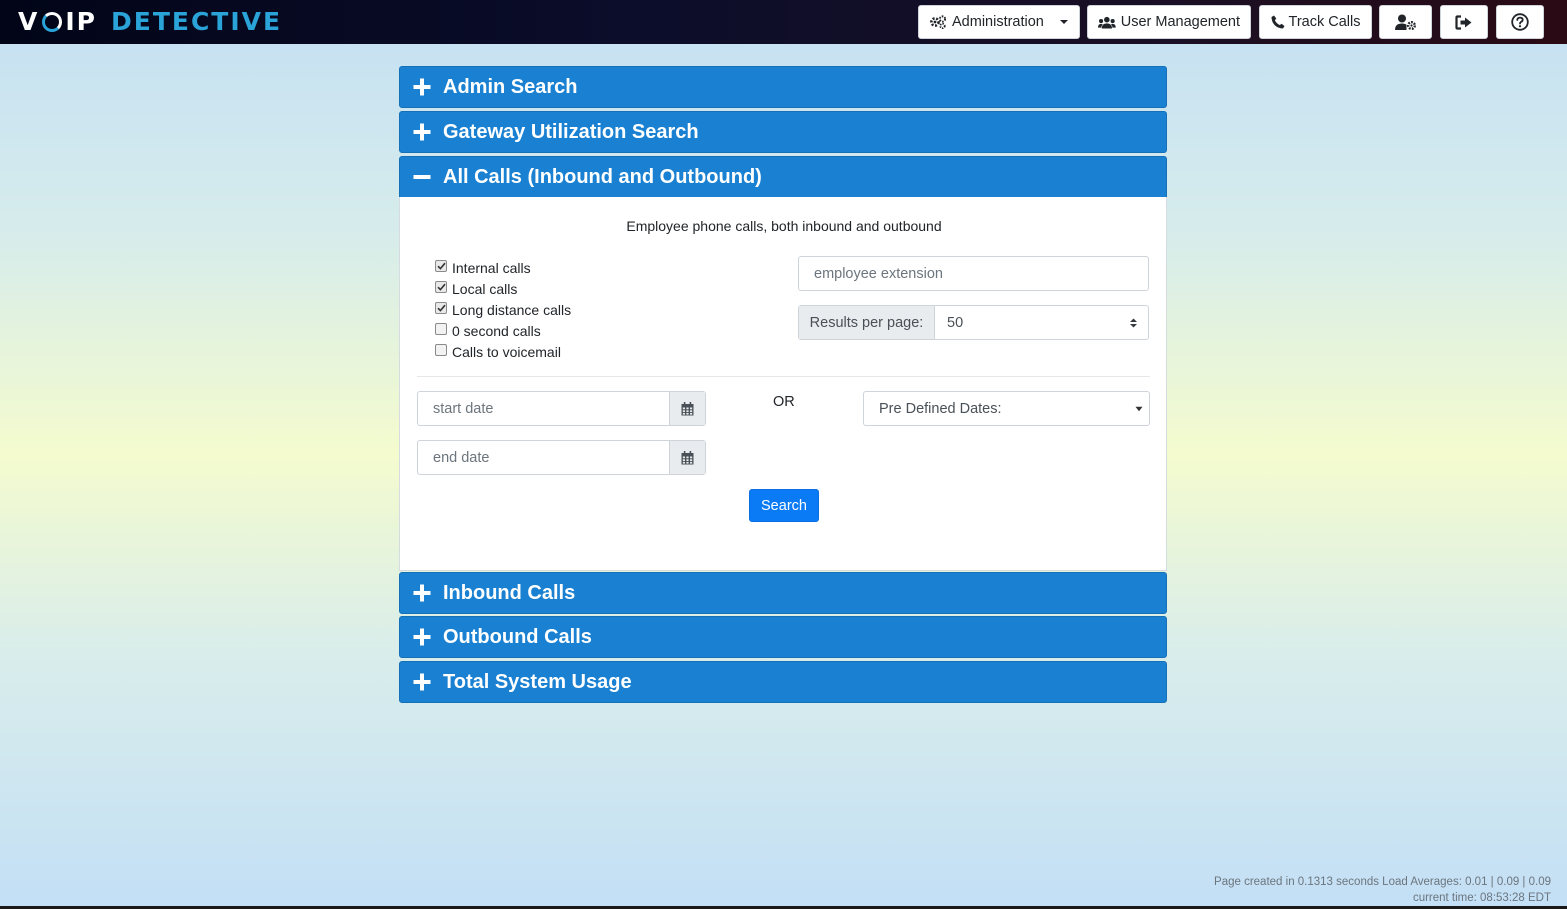 This screenshot has height=909, width=1567. Describe the element at coordinates (783, 593) in the screenshot. I see `panel-header-inbound-calls: Inbound Calls` at that location.